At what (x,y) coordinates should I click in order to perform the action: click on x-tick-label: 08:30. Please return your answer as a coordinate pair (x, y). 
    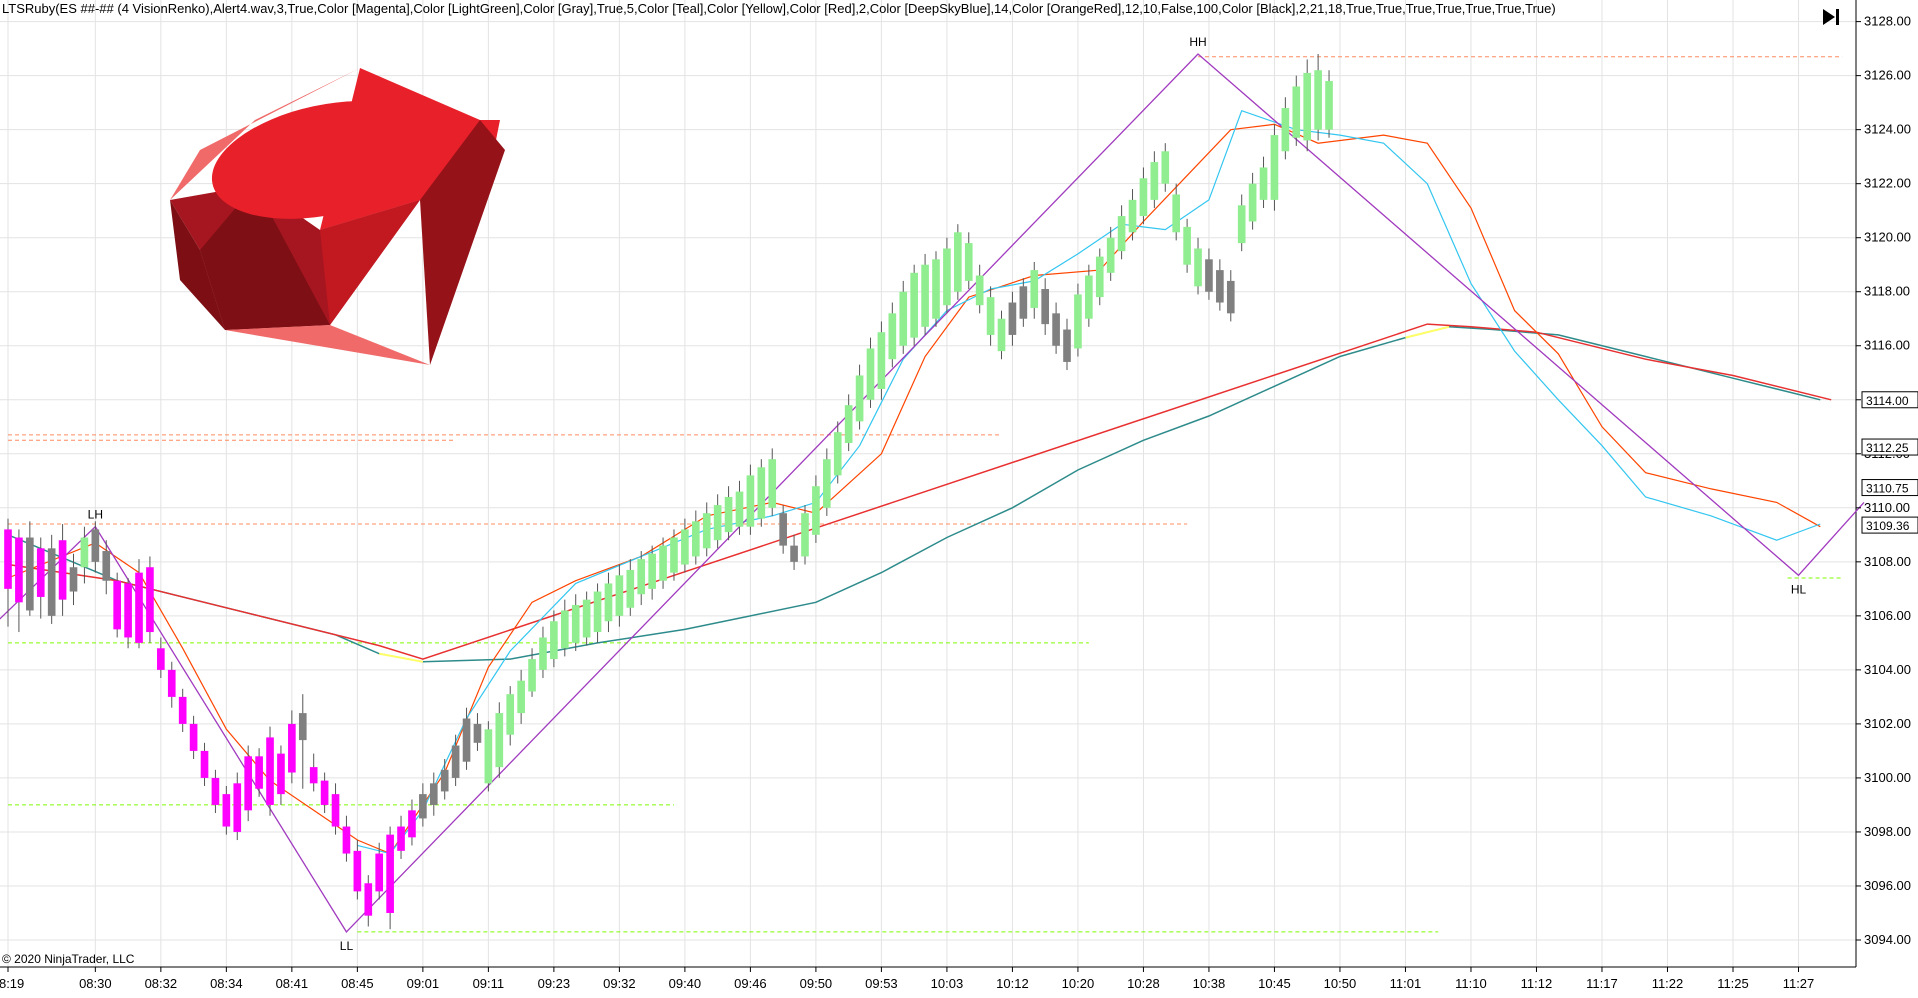
    Looking at the image, I should click on (95, 983).